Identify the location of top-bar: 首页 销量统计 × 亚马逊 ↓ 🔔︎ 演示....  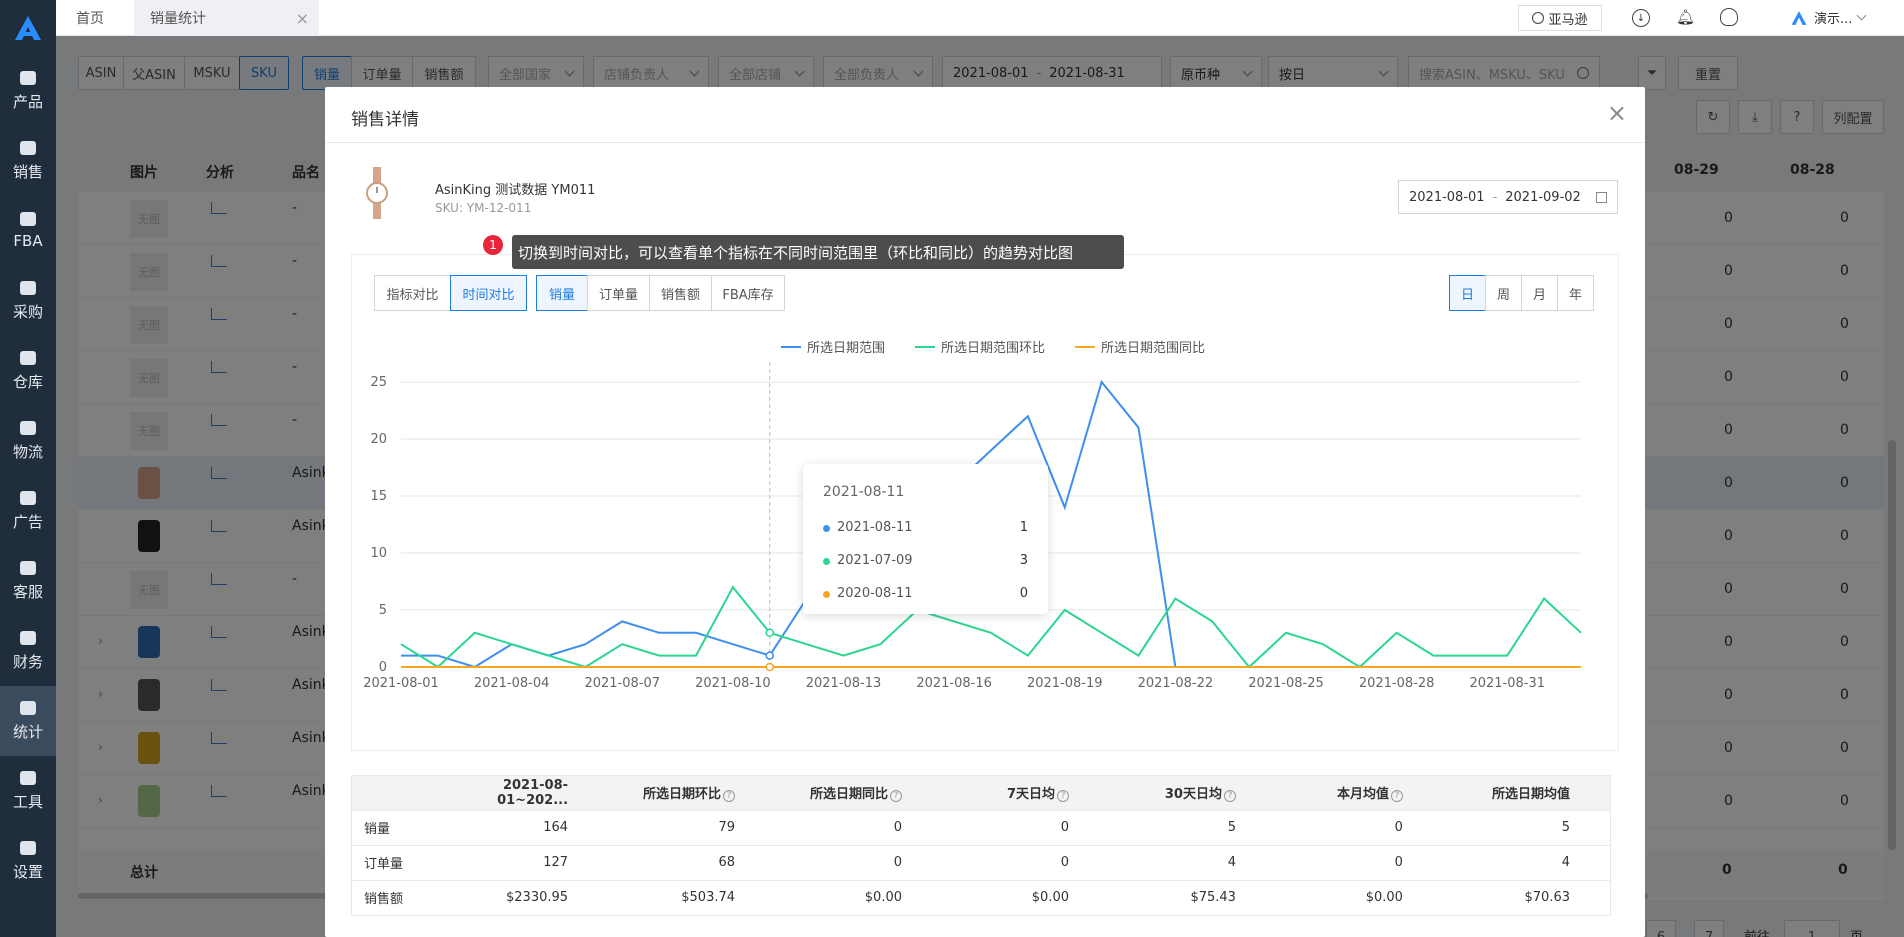
(980, 18).